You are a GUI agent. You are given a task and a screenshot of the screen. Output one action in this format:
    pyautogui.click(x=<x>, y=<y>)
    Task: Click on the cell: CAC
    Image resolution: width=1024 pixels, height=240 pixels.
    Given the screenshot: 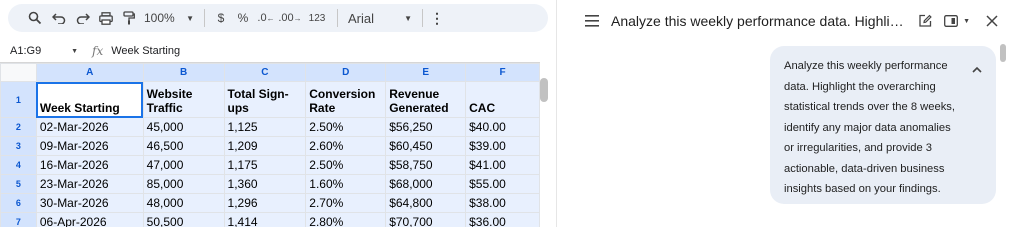 What is the action you would take?
    pyautogui.click(x=502, y=99)
    